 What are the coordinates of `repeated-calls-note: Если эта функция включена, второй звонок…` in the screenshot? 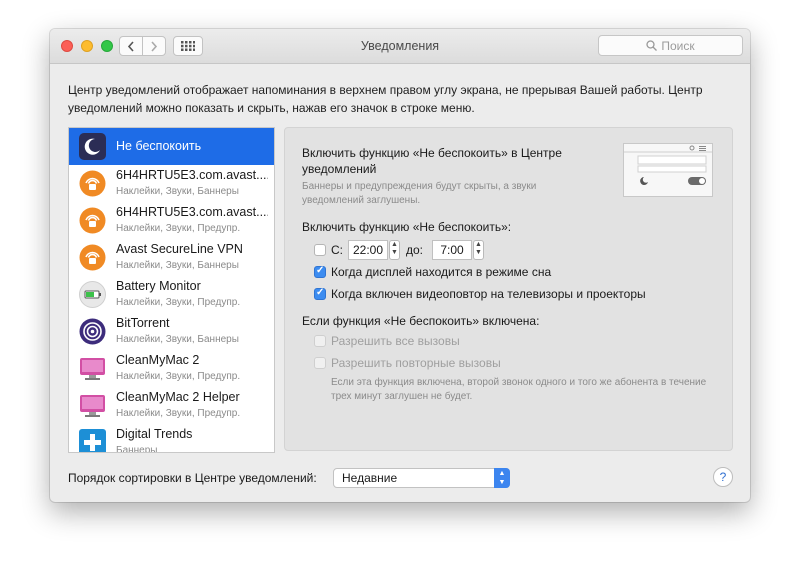 It's located at (519, 389).